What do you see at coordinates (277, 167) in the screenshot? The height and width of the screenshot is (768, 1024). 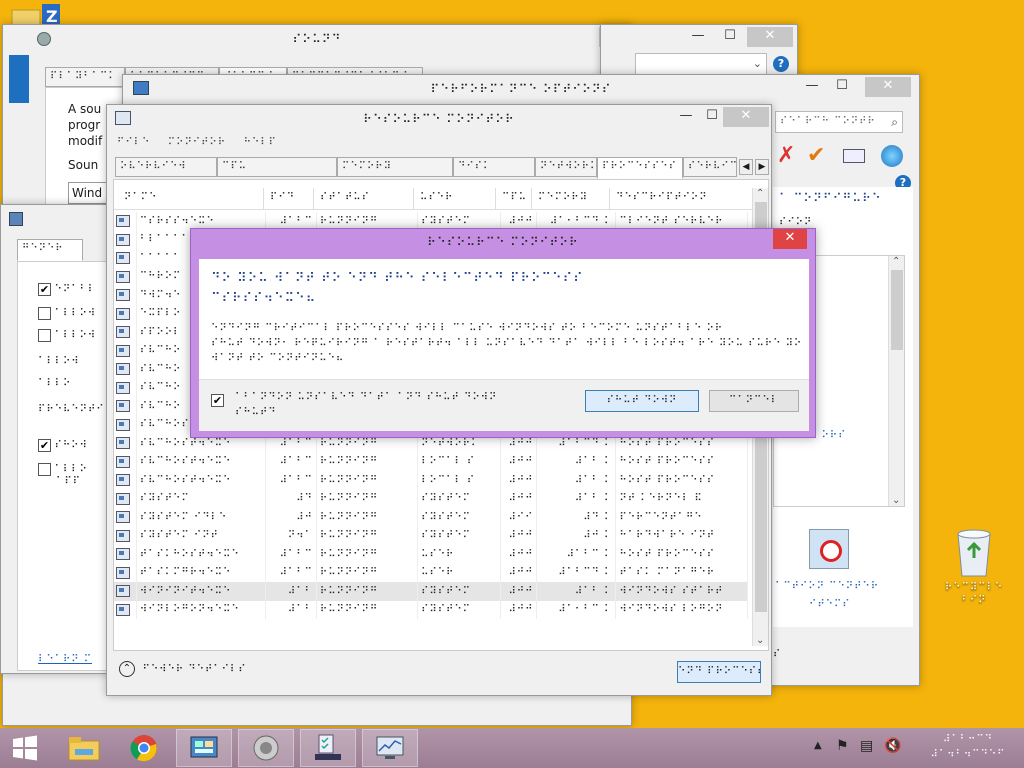 I see `tab-cpu: ⠉⠏⠥` at bounding box center [277, 167].